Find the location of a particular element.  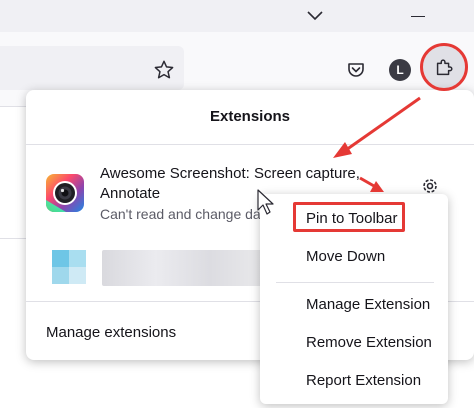

bookmark-star-button is located at coordinates (164, 70).